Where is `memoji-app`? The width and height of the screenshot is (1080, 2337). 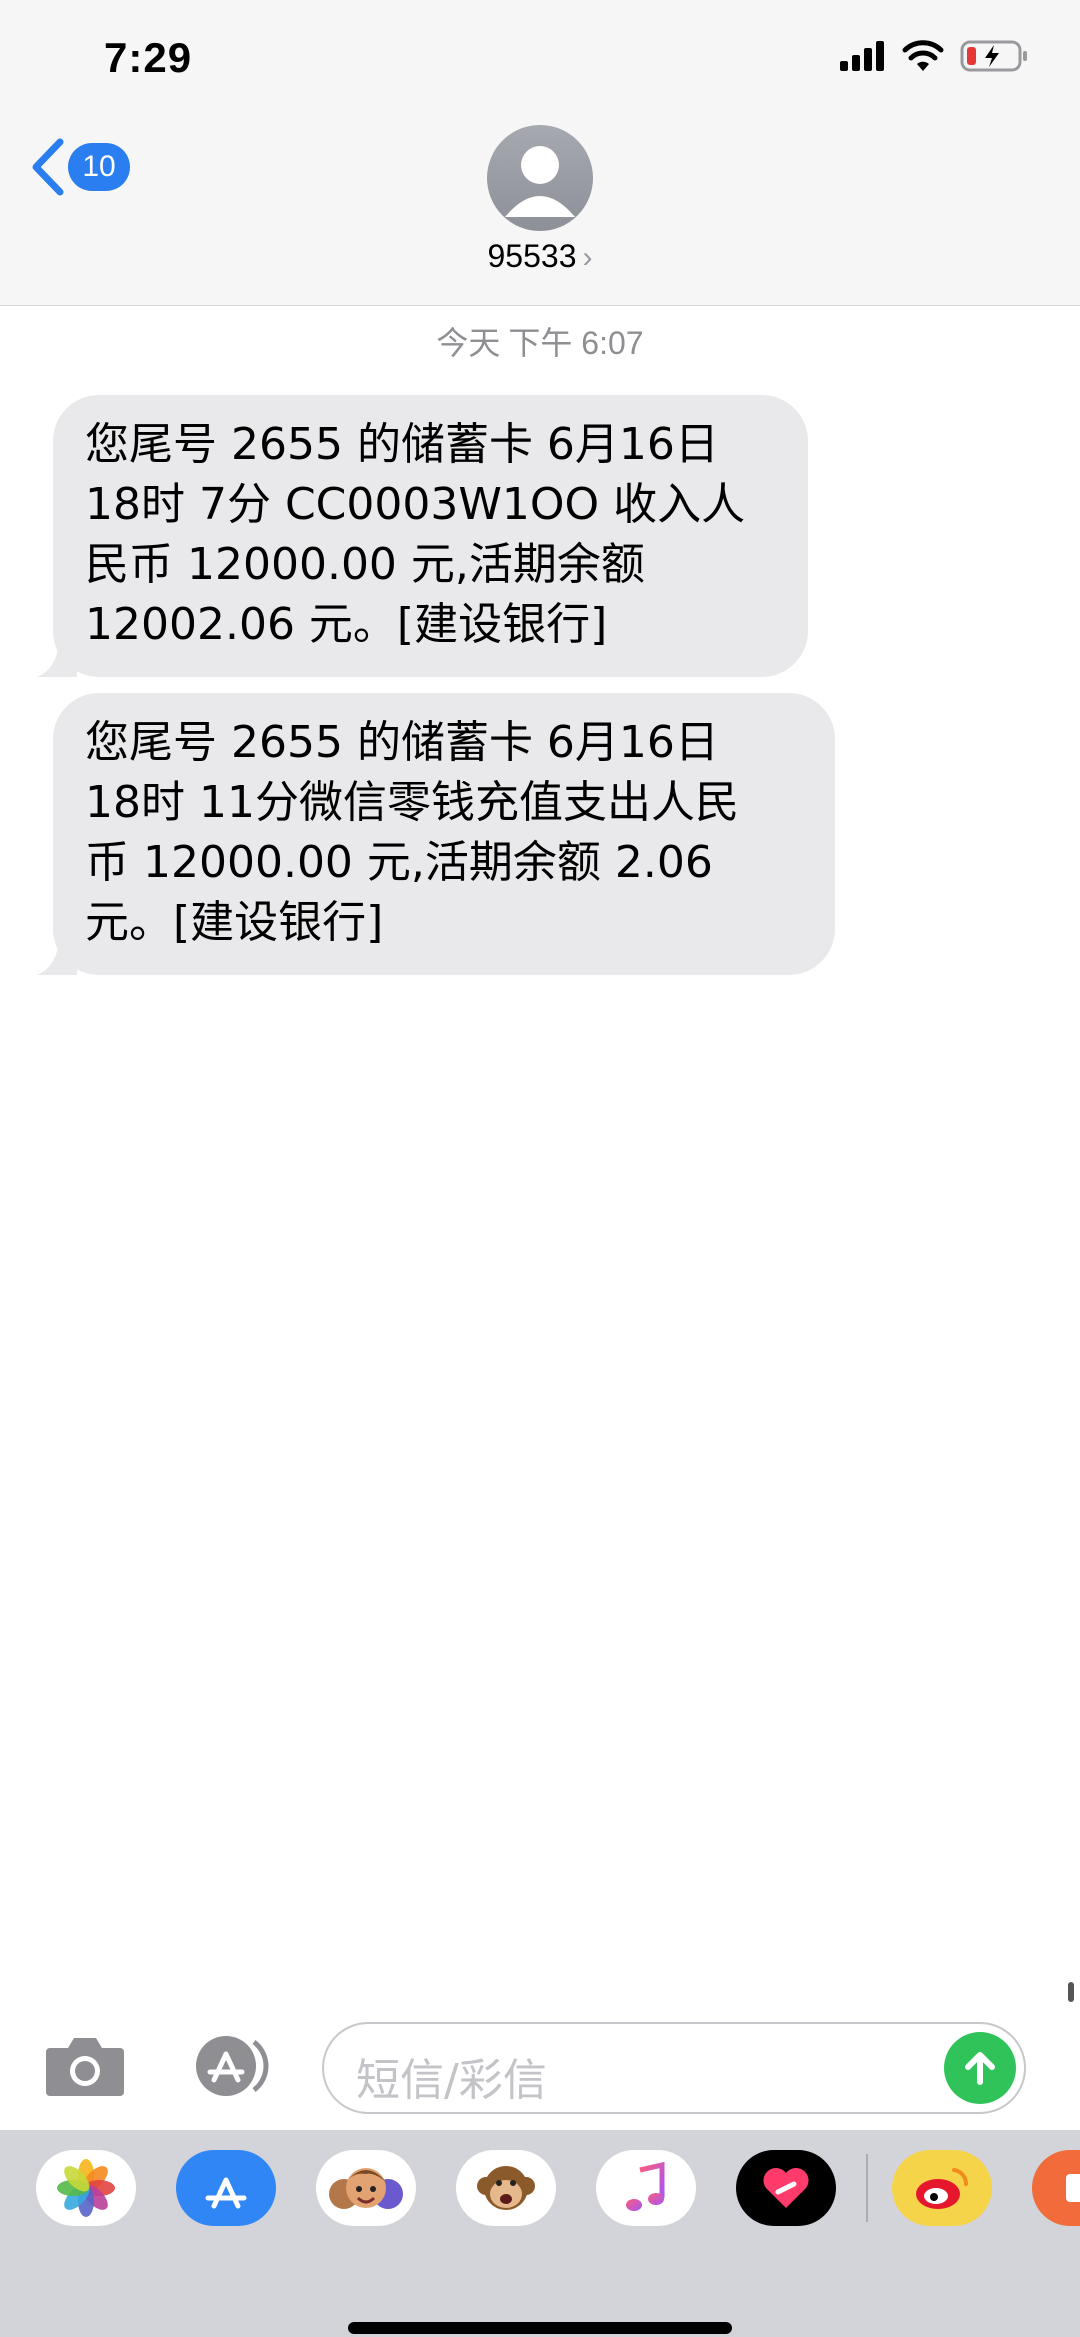
memoji-app is located at coordinates (366, 2188).